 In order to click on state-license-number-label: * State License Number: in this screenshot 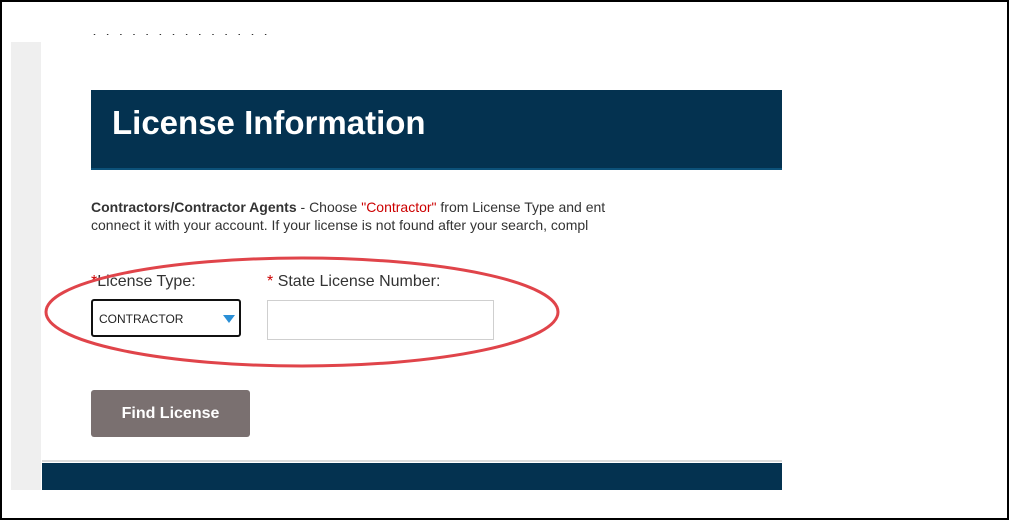, I will do `click(354, 281)`.